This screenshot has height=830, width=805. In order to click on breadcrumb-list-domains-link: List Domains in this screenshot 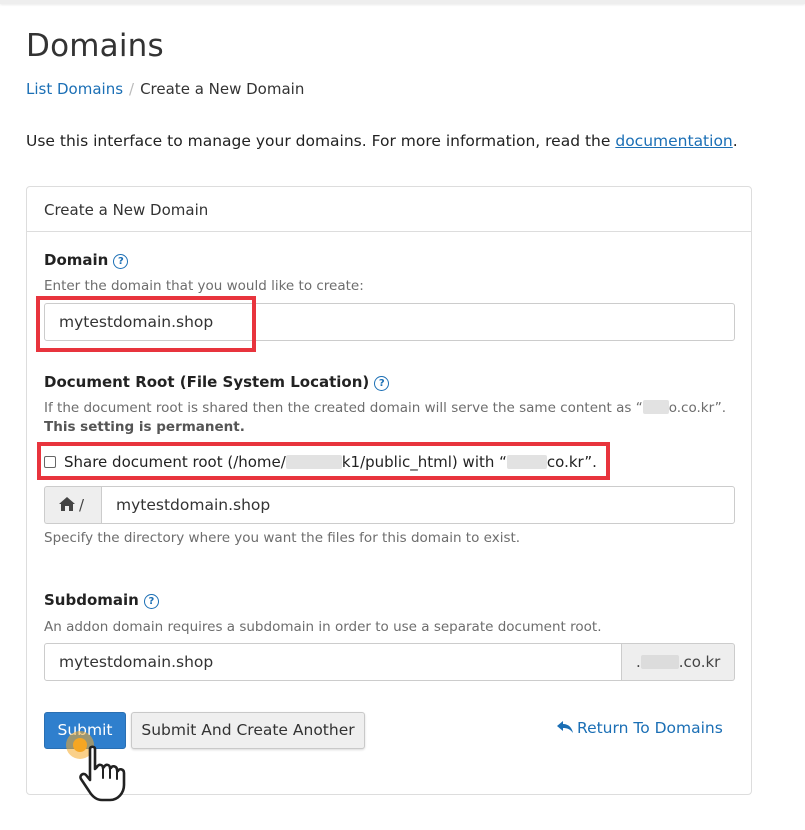, I will do `click(74, 89)`.